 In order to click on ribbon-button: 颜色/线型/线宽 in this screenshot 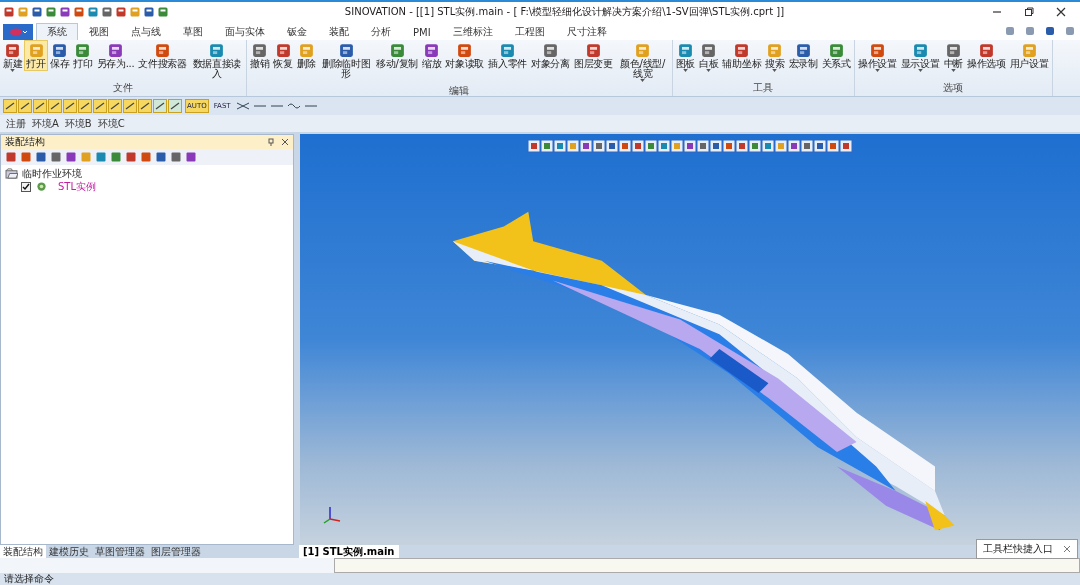, I will do `click(642, 62)`.